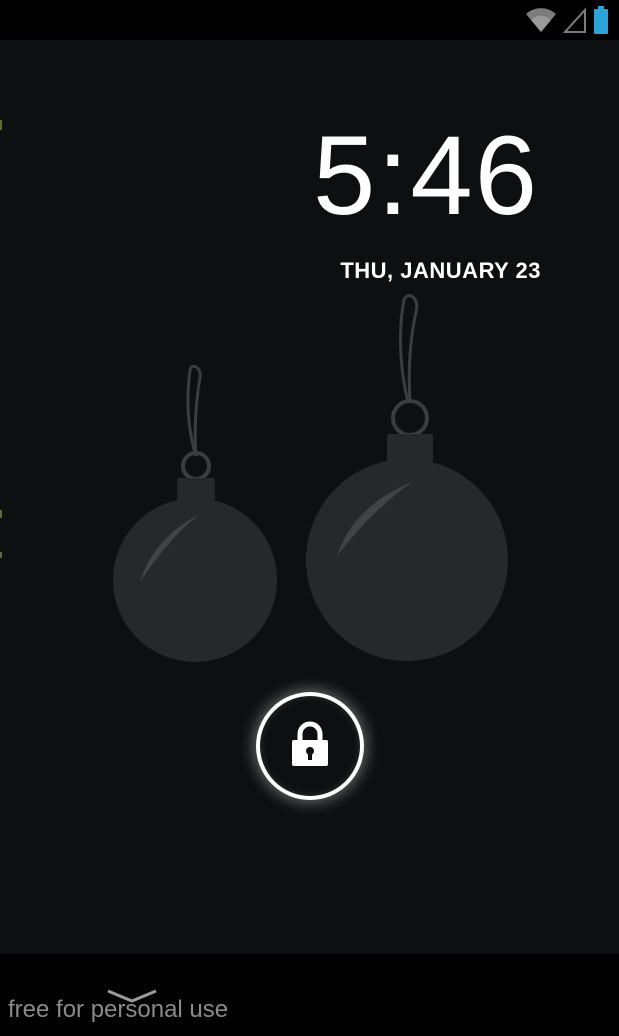 The height and width of the screenshot is (1036, 619). I want to click on large-ornament-cap, so click(410, 448).